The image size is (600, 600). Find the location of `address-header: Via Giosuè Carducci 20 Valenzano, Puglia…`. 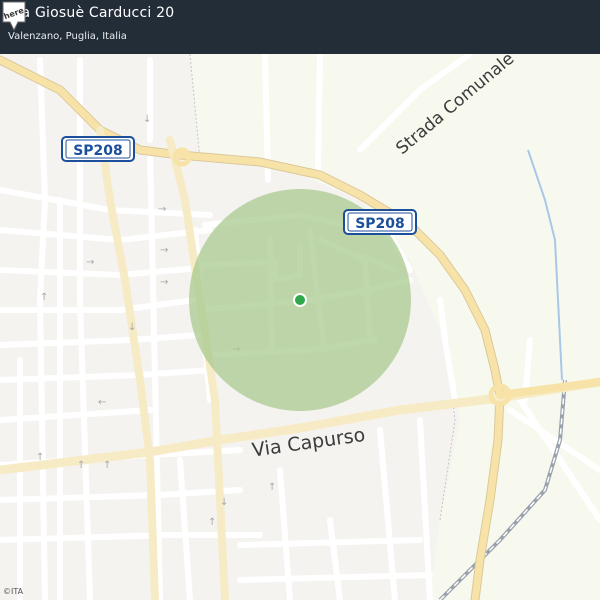

address-header: Via Giosuè Carducci 20 Valenzano, Puglia… is located at coordinates (300, 27).